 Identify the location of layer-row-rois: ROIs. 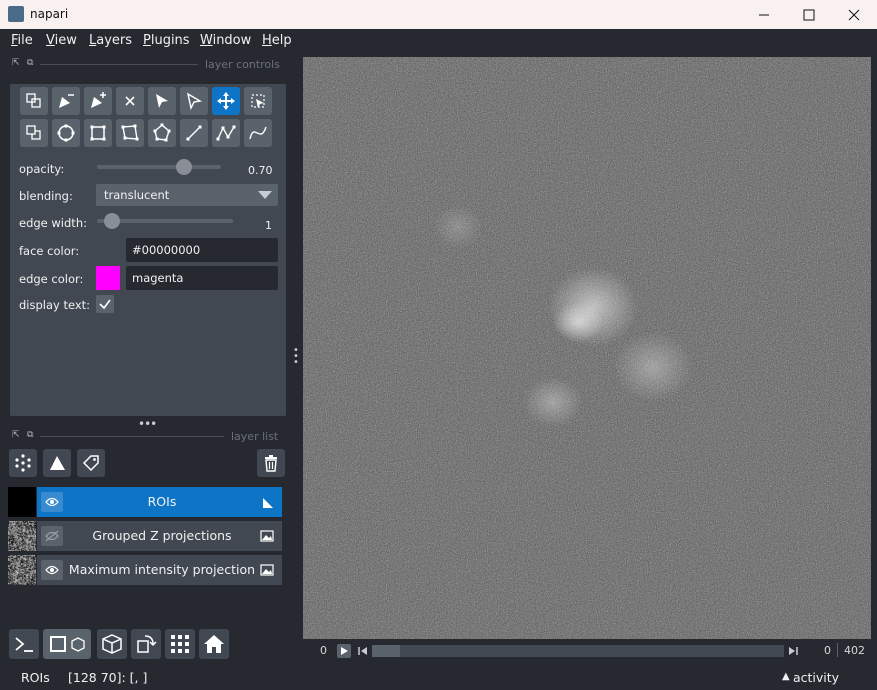
(145, 502).